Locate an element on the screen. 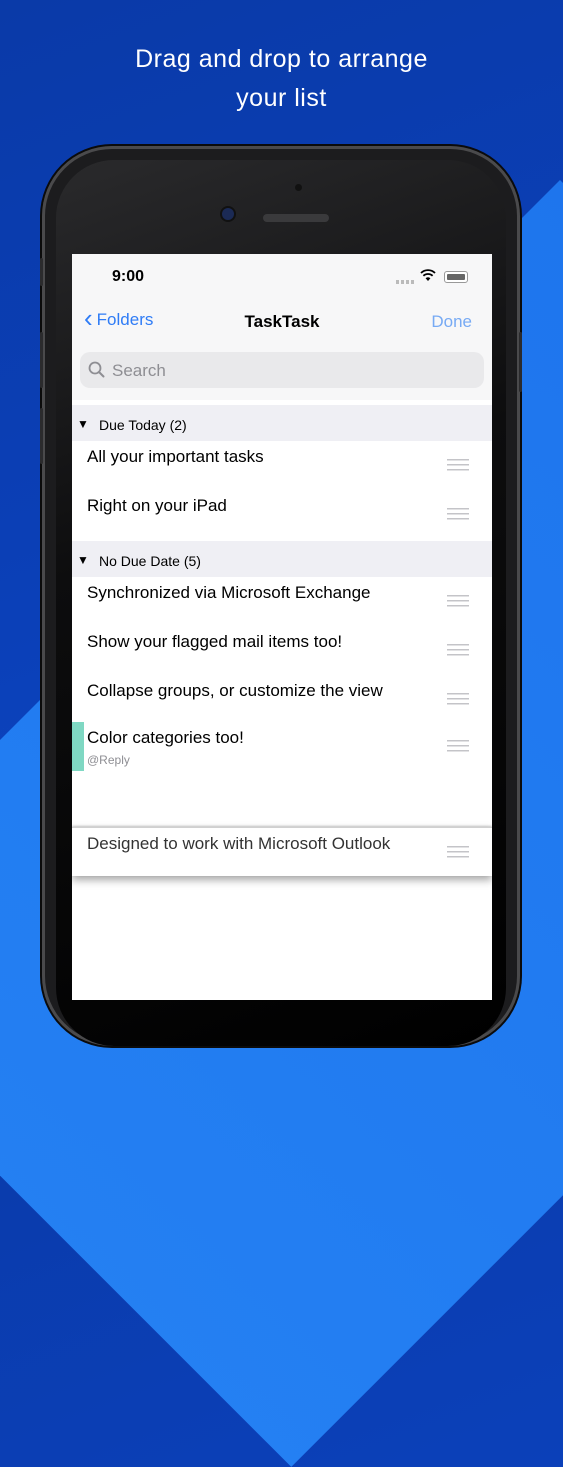 The width and height of the screenshot is (563, 1467). mute-switch is located at coordinates (41, 272).